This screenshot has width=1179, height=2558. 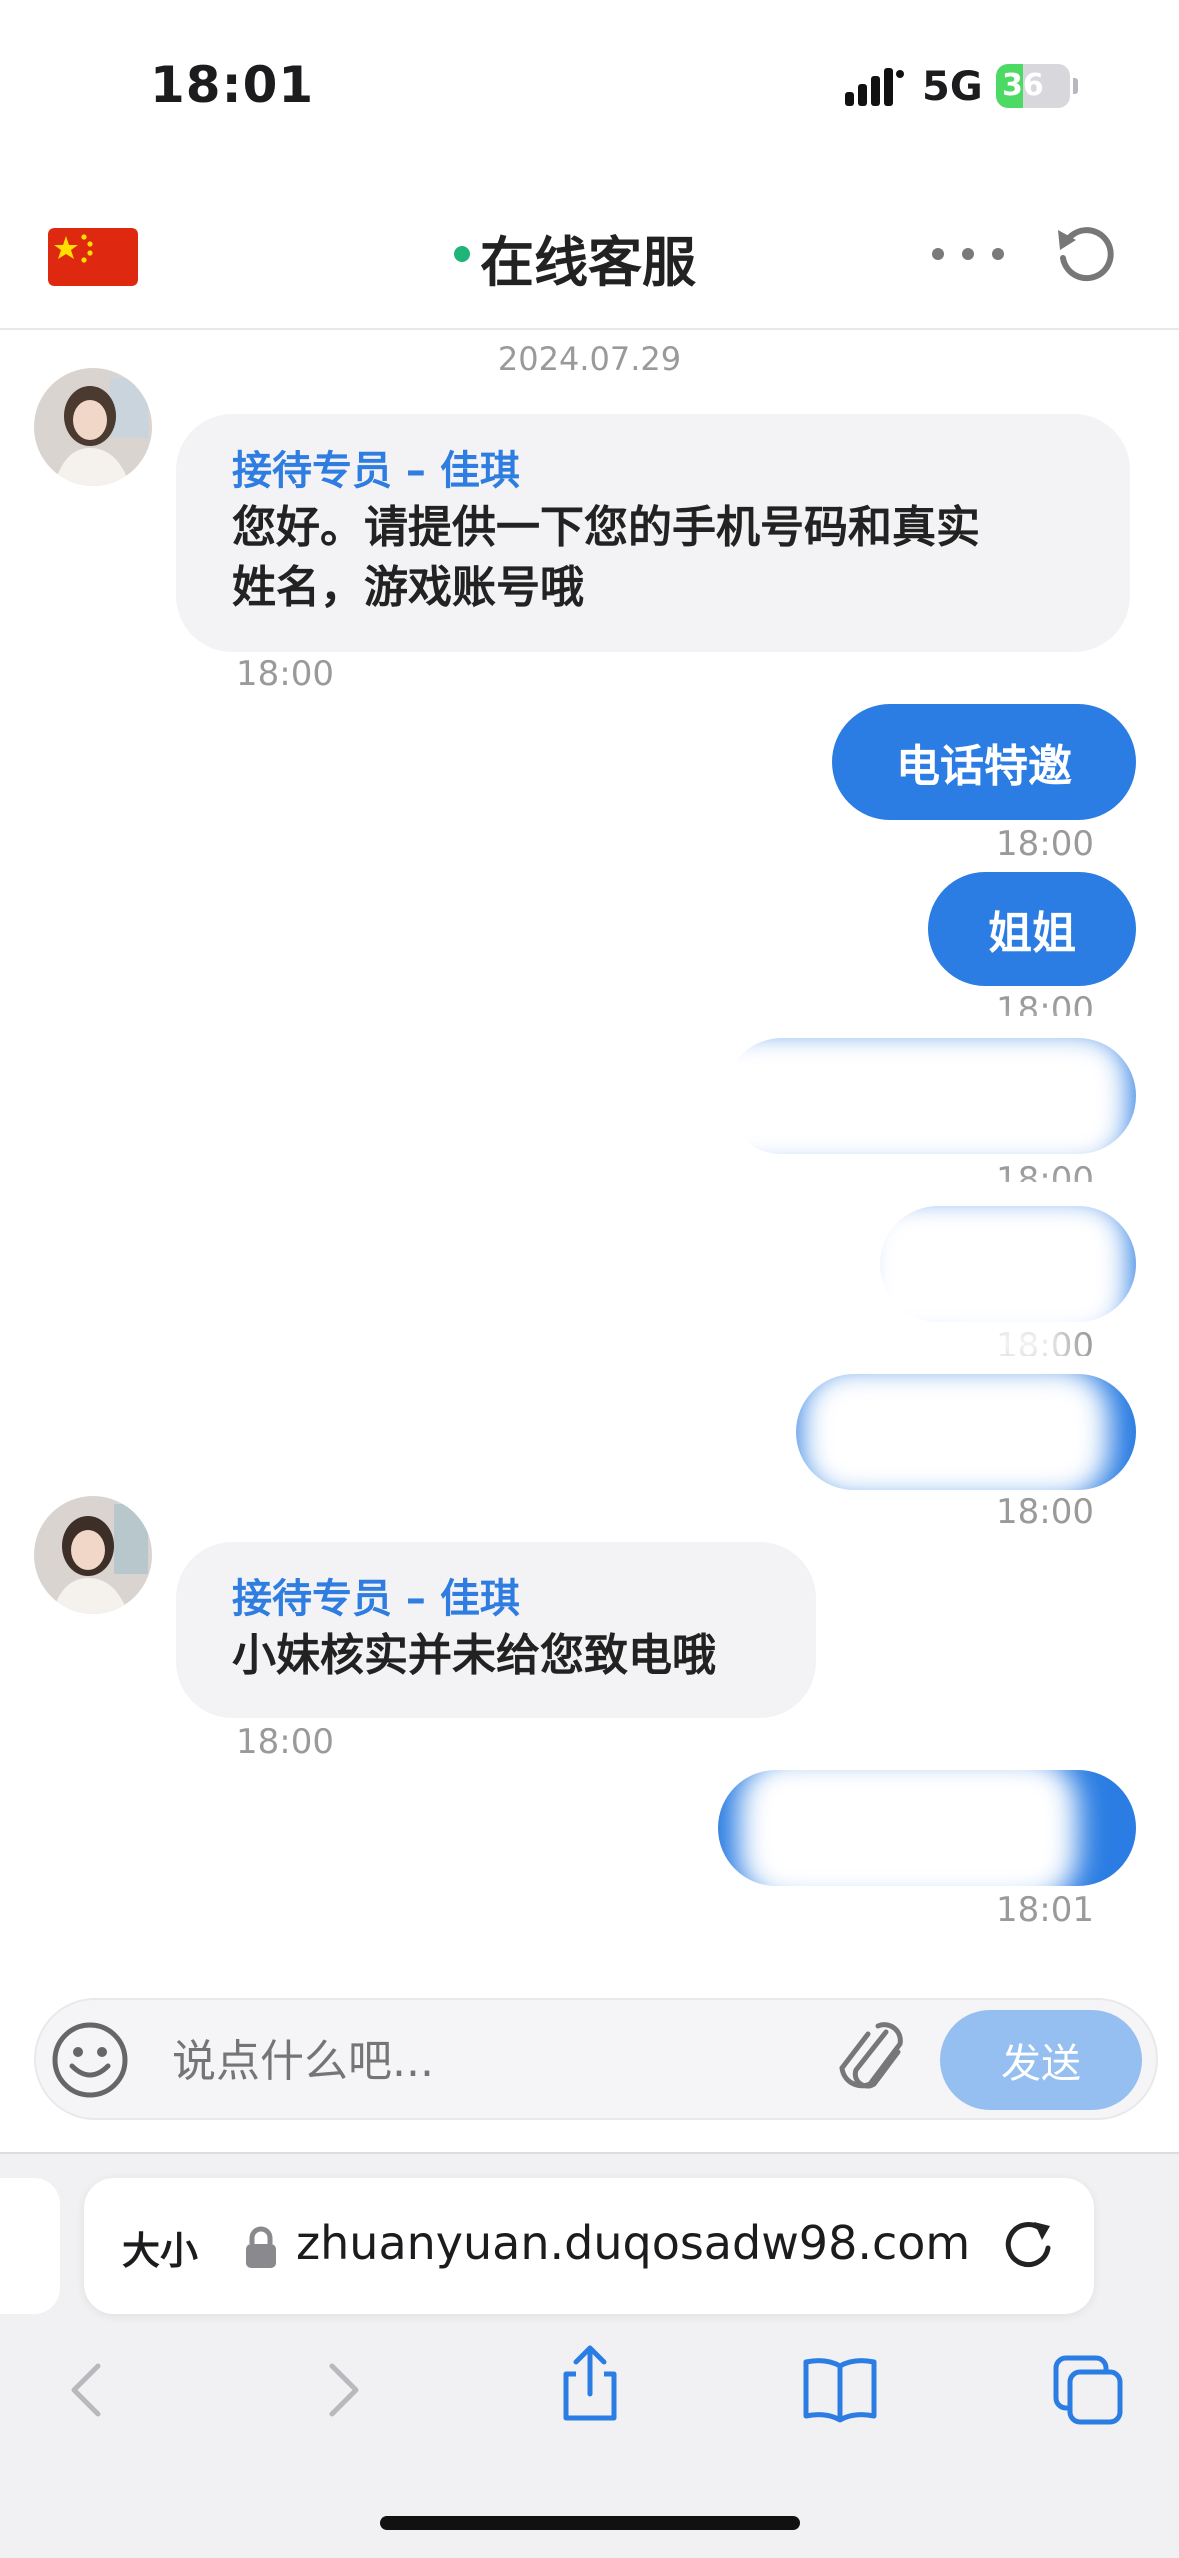 I want to click on refresh-icon, so click(x=1085, y=253).